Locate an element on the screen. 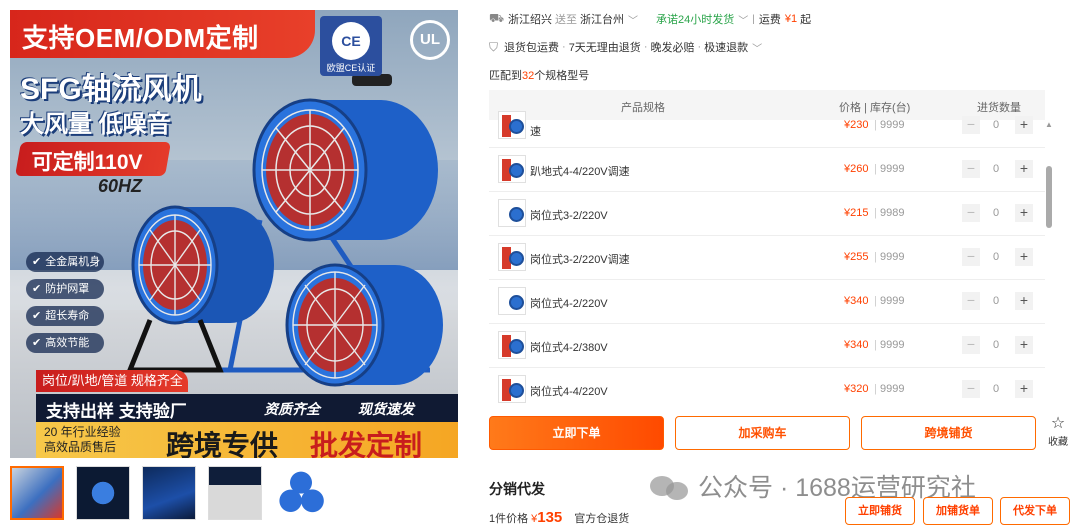 This screenshot has height=527, width=1080. feature-item: ✔ 全金属机身 is located at coordinates (65, 262).